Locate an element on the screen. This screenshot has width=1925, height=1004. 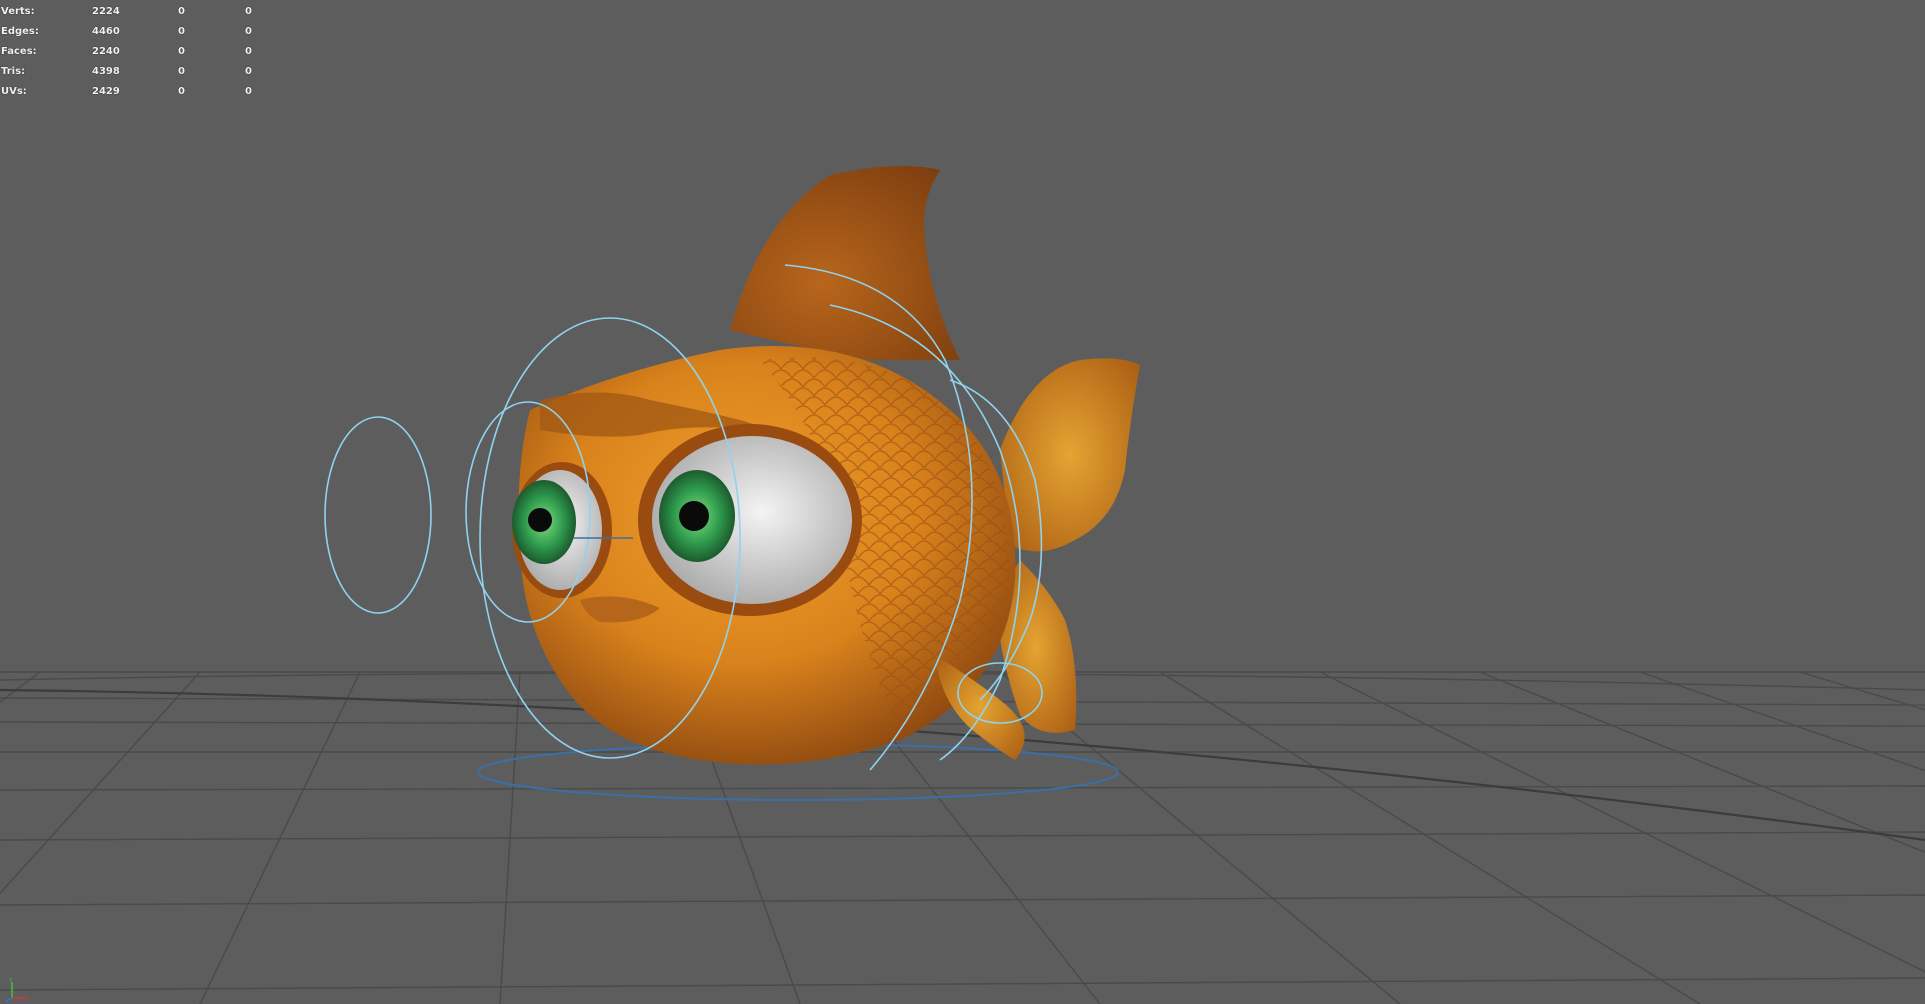
hud-label: Faces: is located at coordinates (19, 51).